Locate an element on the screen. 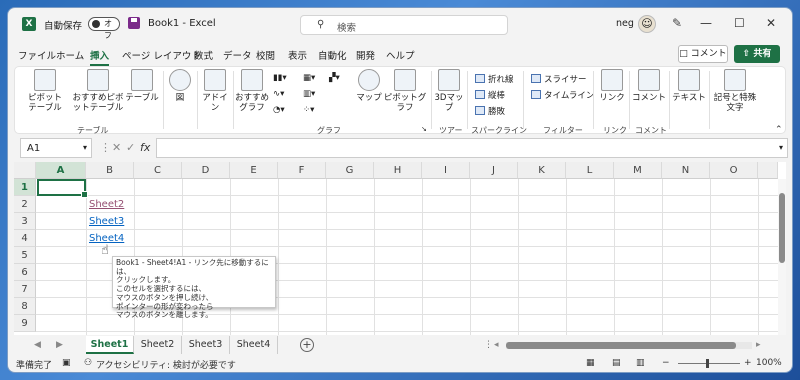  3d-map-button: 3Dマップ is located at coordinates (449, 91).